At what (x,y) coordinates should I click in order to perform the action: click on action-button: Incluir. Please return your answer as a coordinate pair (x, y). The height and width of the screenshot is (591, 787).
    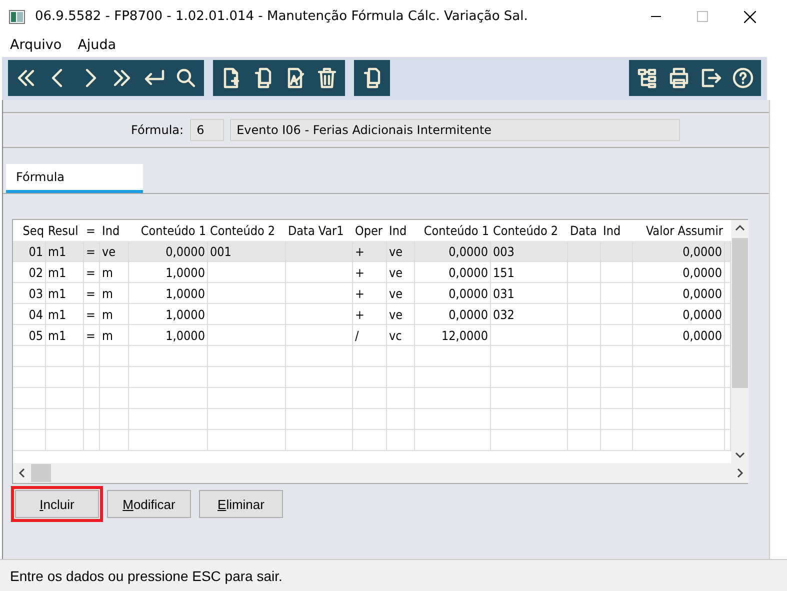
    Looking at the image, I should click on (57, 504).